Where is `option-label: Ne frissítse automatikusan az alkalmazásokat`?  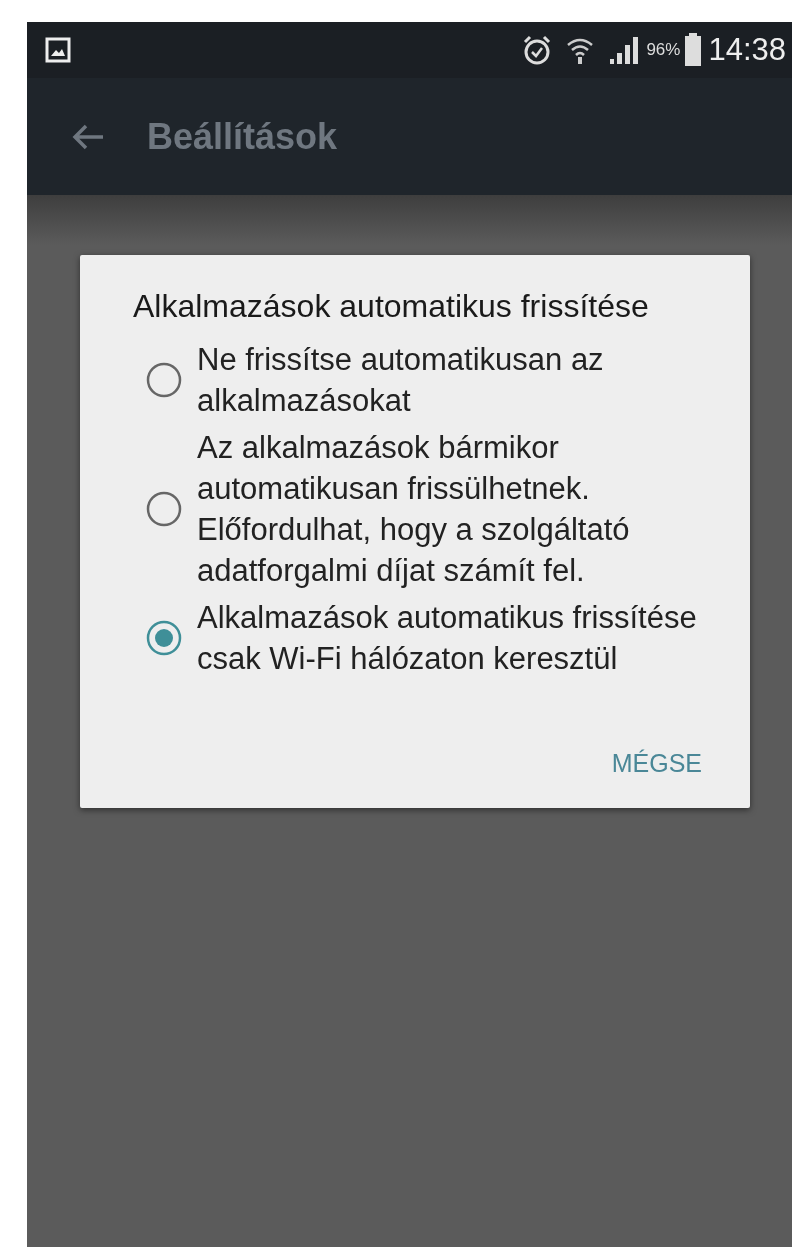 option-label: Ne frissítse automatikusan az alkalmazásokat is located at coordinates (401, 380).